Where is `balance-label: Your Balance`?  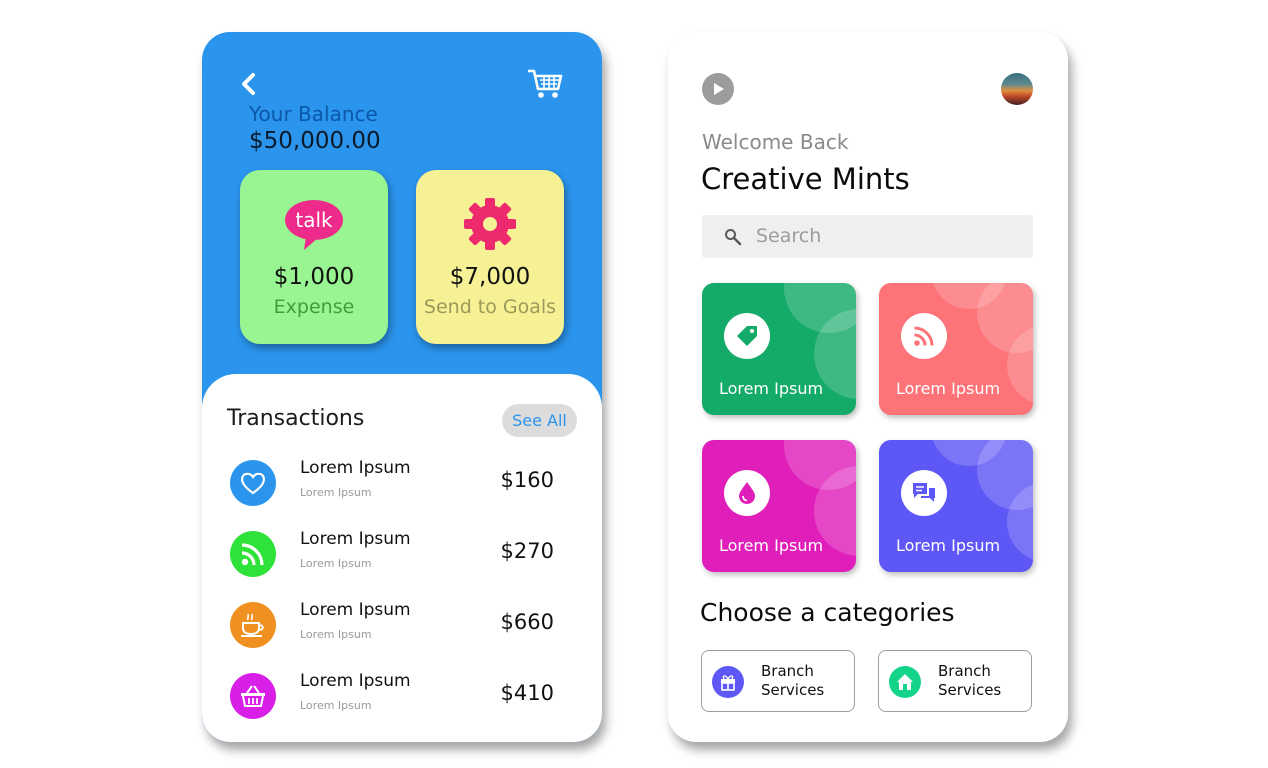 balance-label: Your Balance is located at coordinates (313, 114).